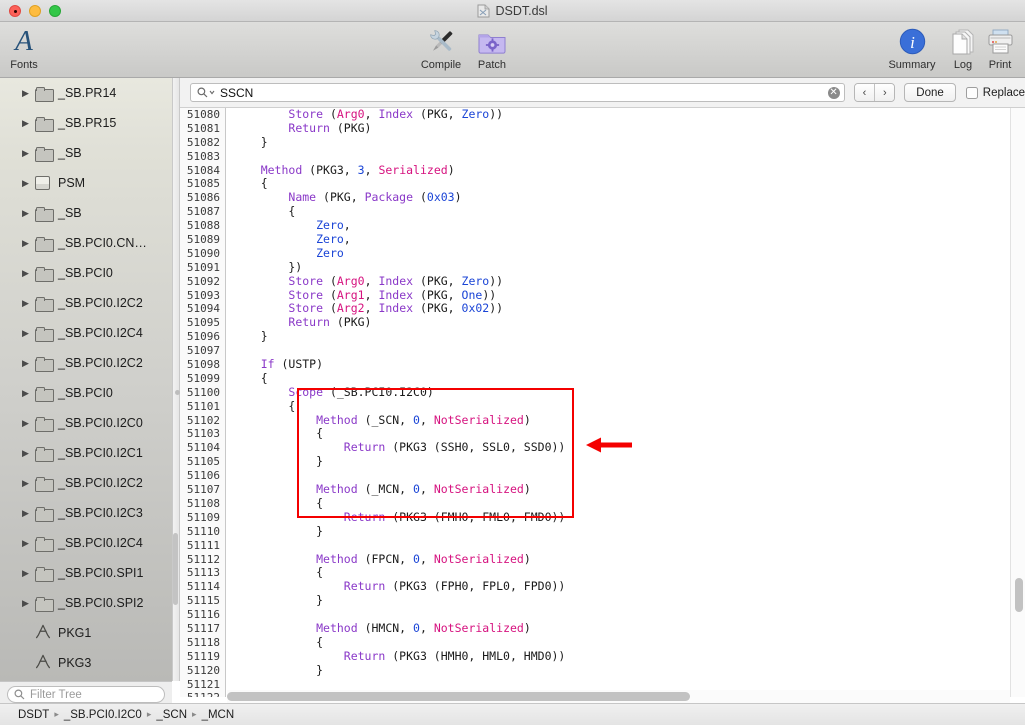  I want to click on tree-item--sb-pr15: ▶ _SB.PR15, so click(86, 123).